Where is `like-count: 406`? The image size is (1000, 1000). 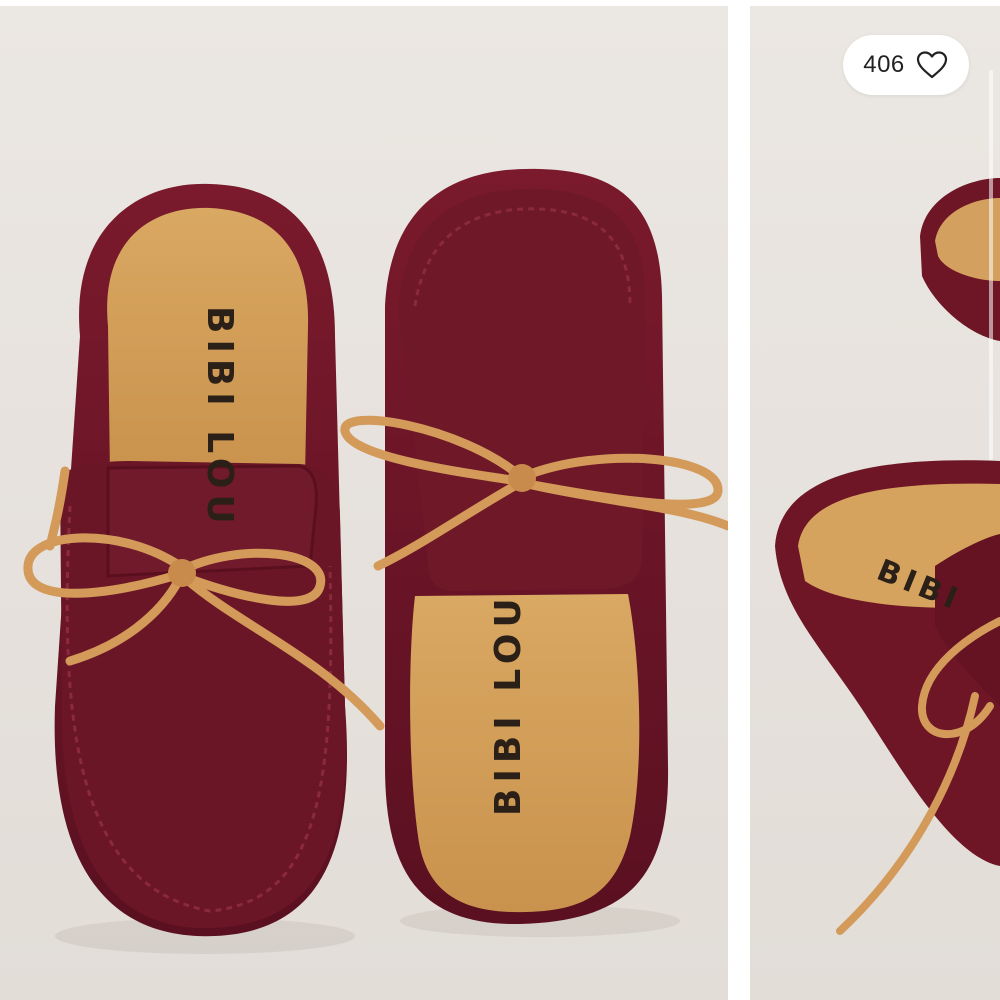 like-count: 406 is located at coordinates (884, 64).